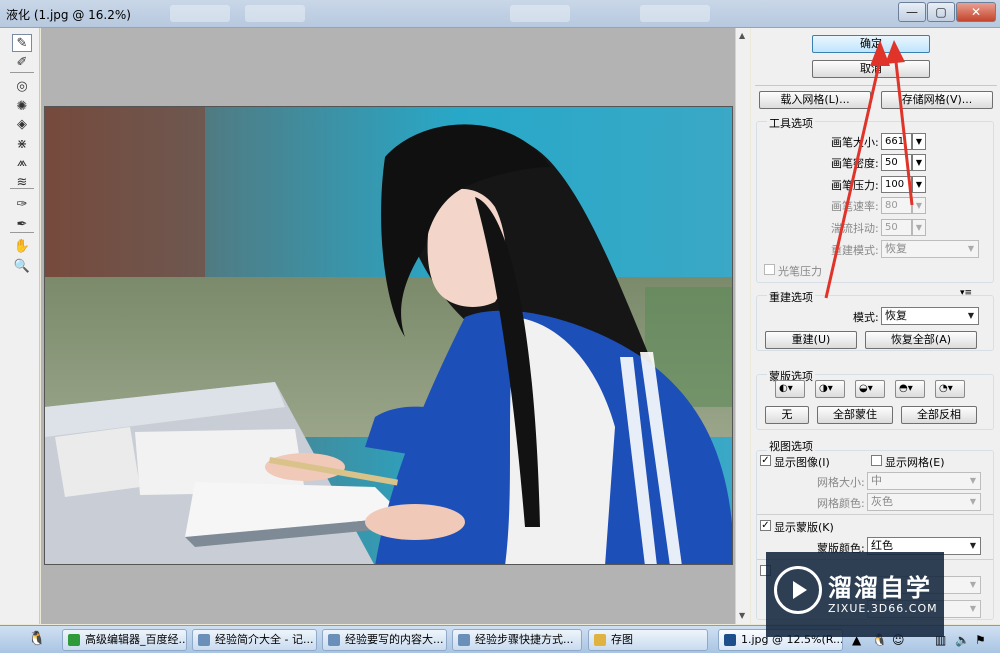 The height and width of the screenshot is (653, 1000). Describe the element at coordinates (22, 145) in the screenshot. I see `push-left-tool: ⋇` at that location.